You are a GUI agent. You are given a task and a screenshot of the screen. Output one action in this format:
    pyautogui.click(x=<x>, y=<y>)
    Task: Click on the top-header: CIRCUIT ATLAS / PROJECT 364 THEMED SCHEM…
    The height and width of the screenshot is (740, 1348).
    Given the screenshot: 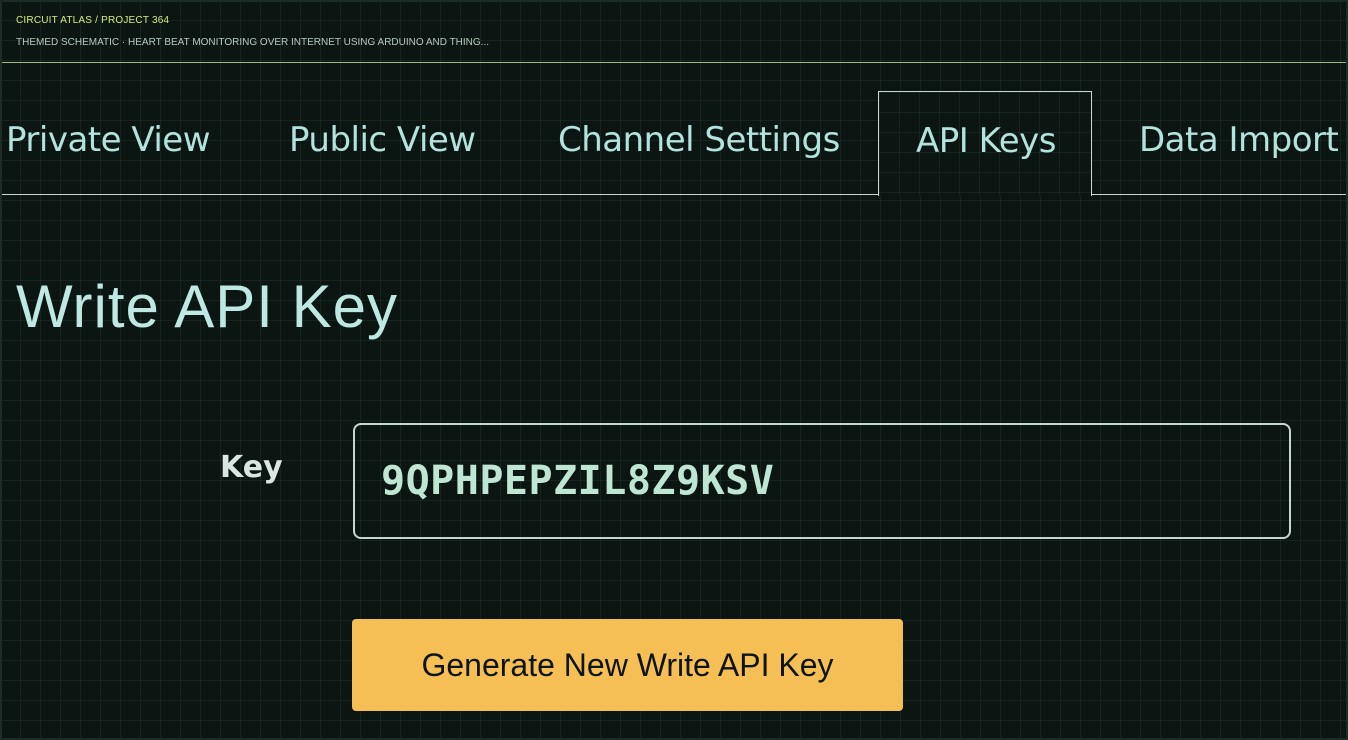 What is the action you would take?
    pyautogui.click(x=674, y=32)
    